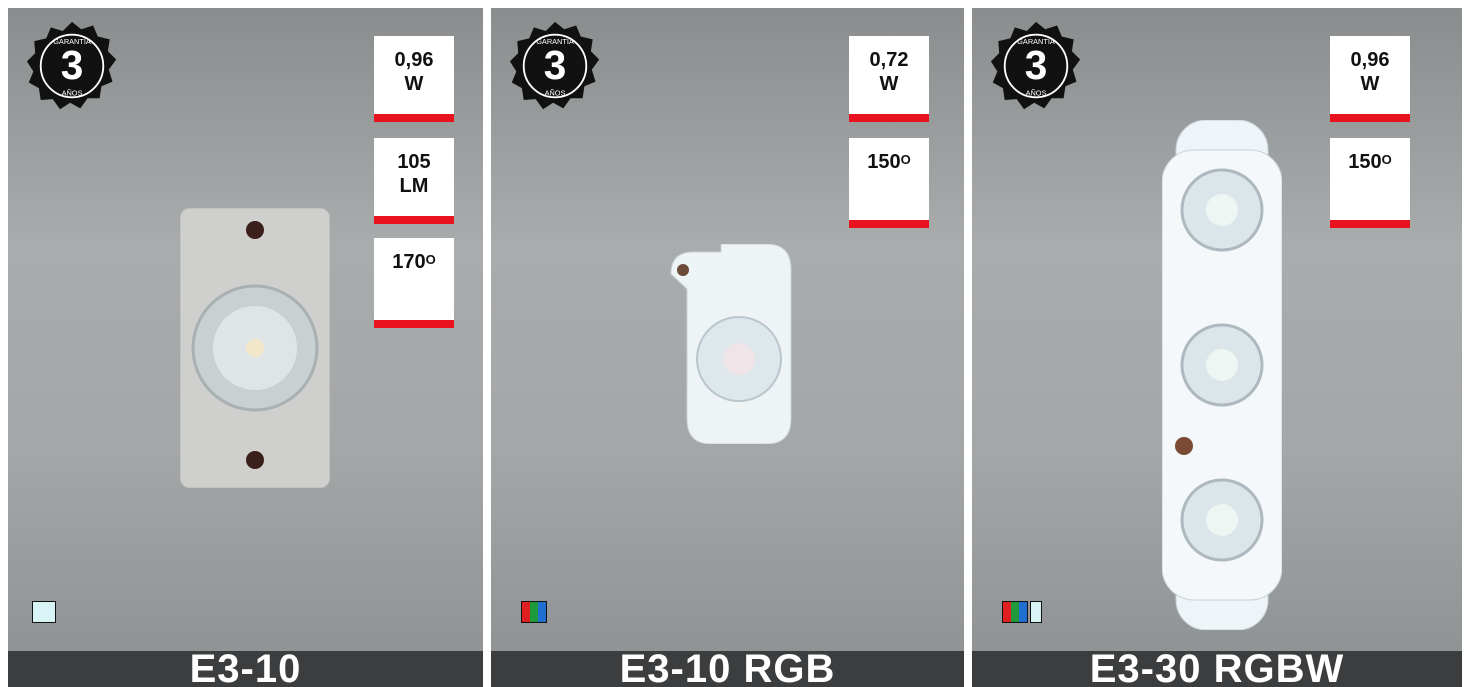 The width and height of the screenshot is (1465, 687). I want to click on spec-unit: LM, so click(414, 186).